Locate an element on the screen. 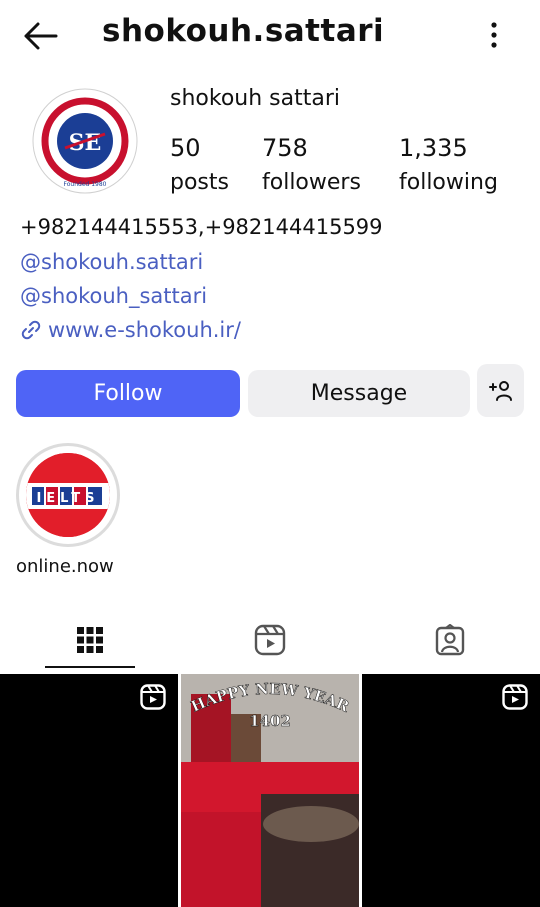 Image resolution: width=540 pixels, height=907 pixels. highlight-cover: IELTS is located at coordinates (68, 495).